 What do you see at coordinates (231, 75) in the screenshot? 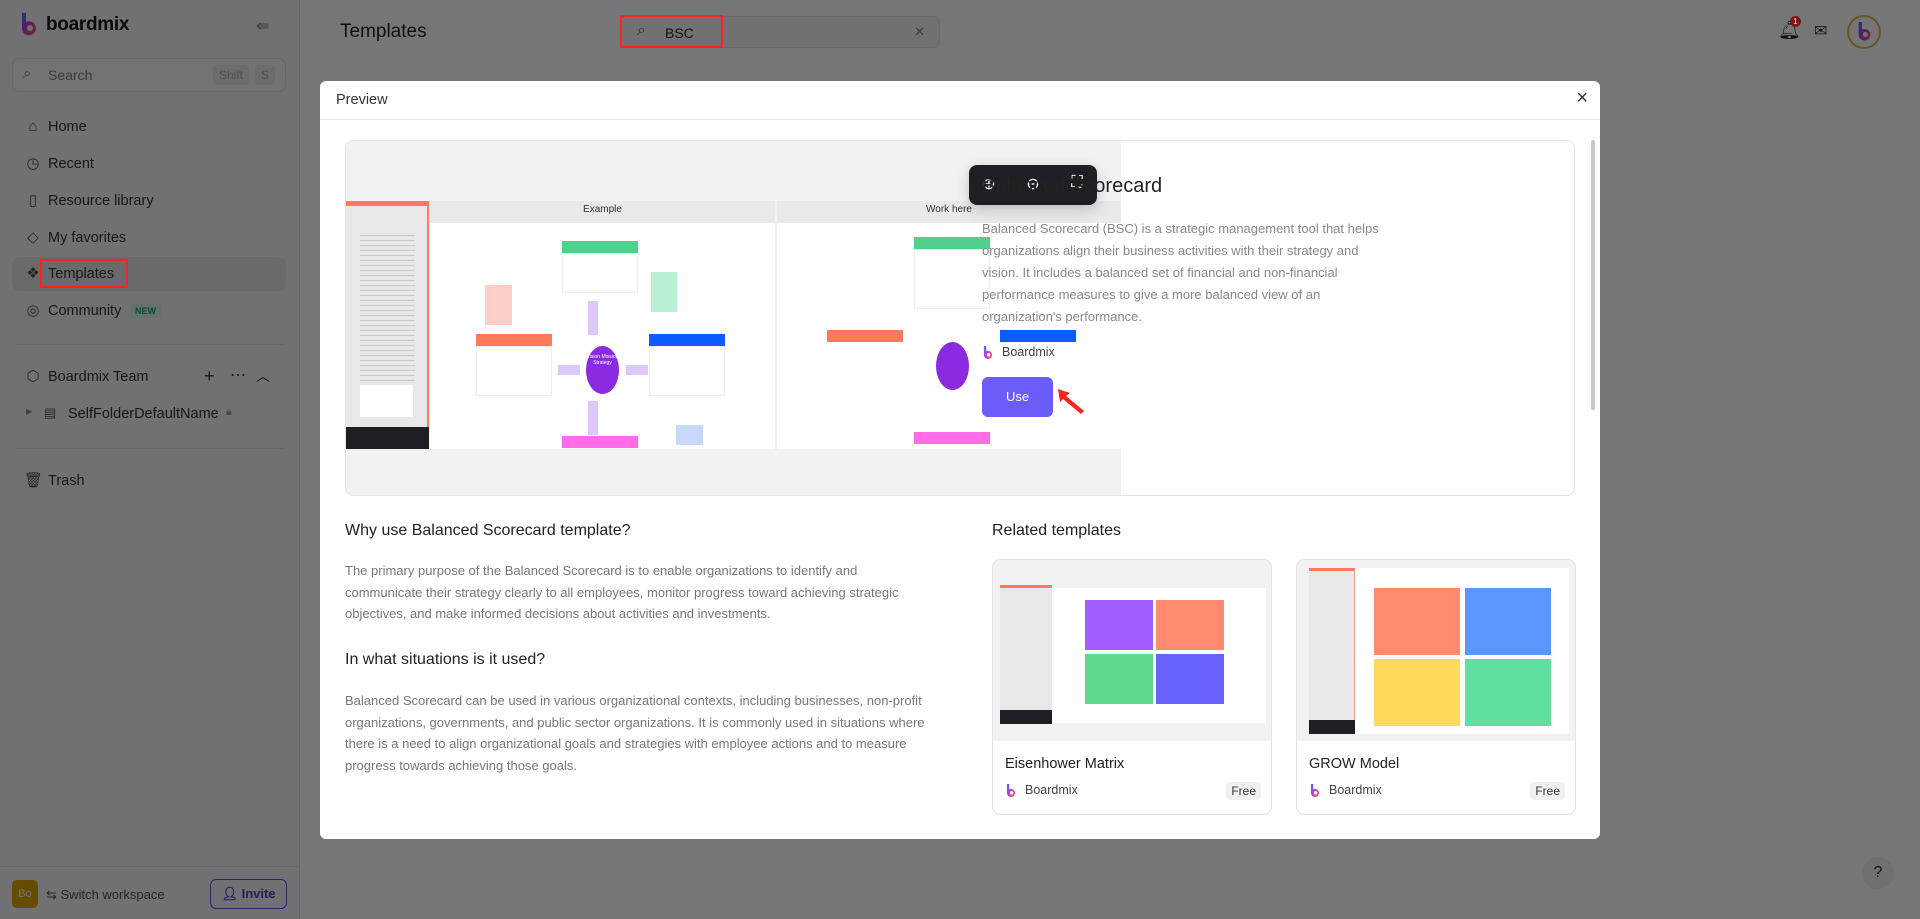
I see `shortcut-key: Shift` at bounding box center [231, 75].